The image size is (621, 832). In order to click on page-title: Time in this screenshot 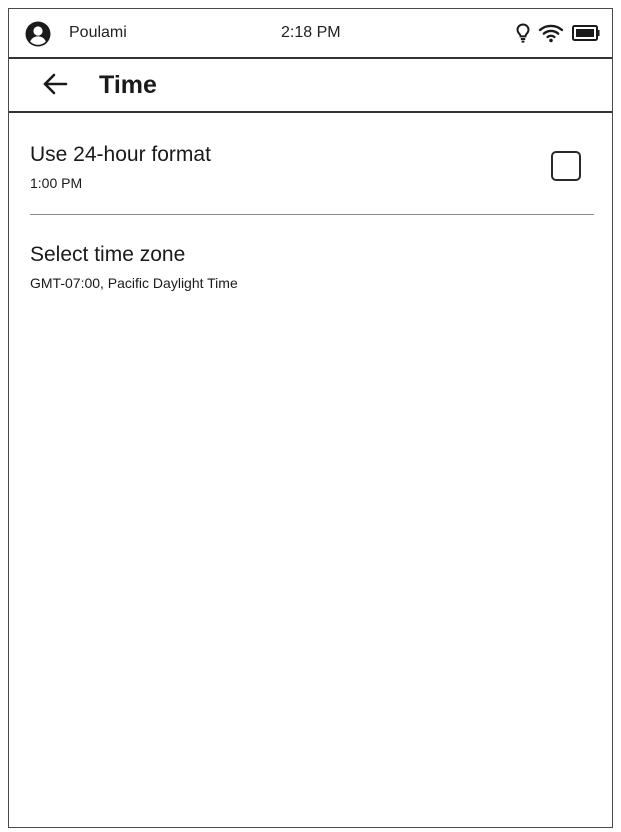, I will do `click(128, 85)`.